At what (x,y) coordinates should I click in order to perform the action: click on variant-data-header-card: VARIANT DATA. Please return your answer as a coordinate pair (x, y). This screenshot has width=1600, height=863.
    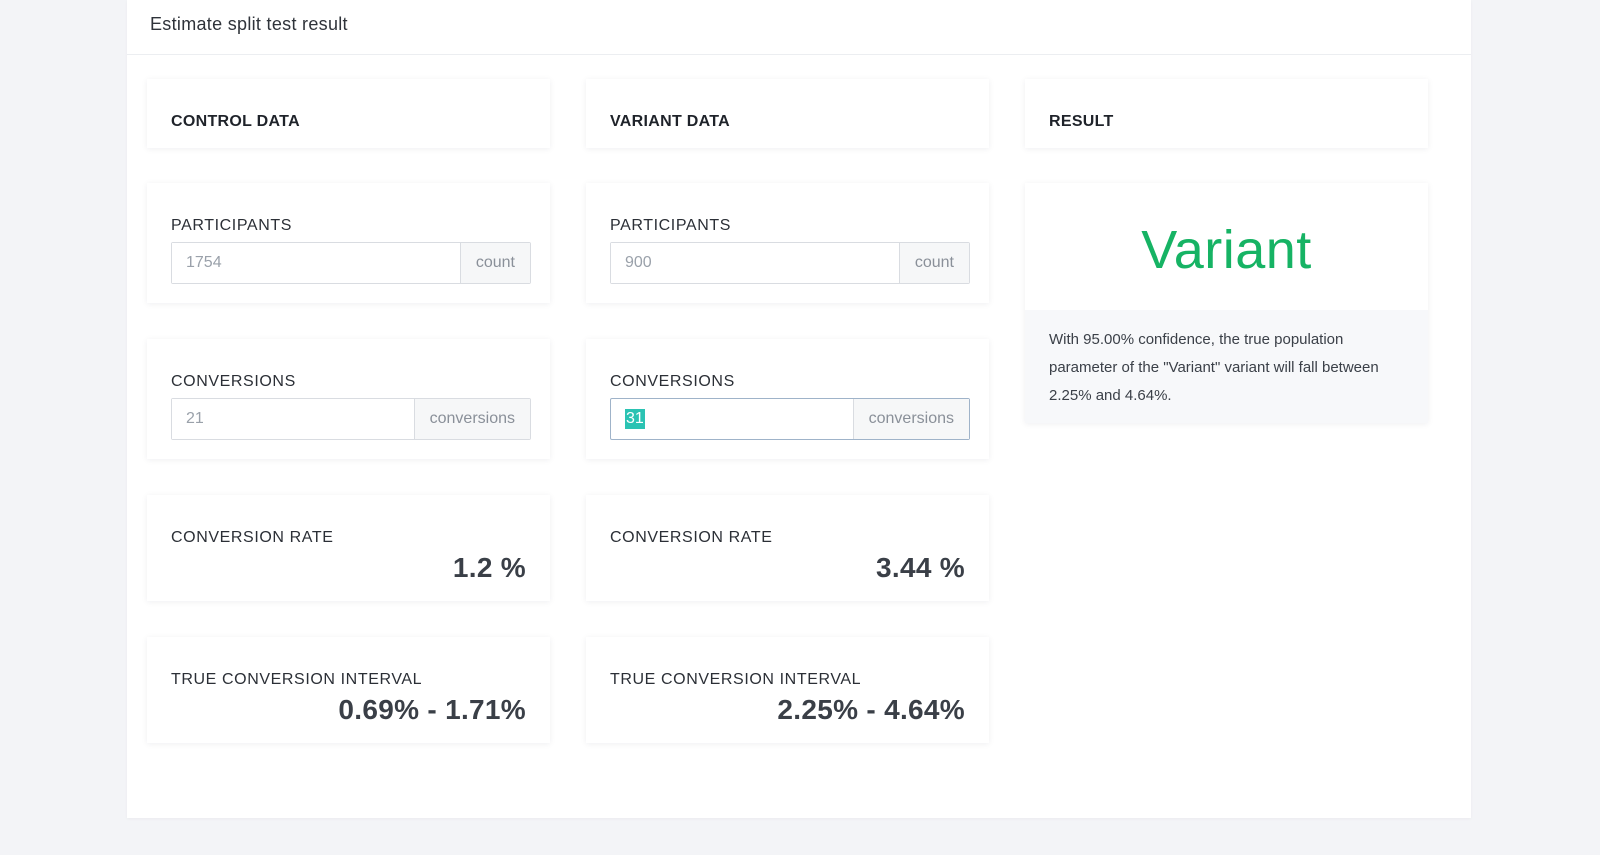
    Looking at the image, I should click on (787, 113).